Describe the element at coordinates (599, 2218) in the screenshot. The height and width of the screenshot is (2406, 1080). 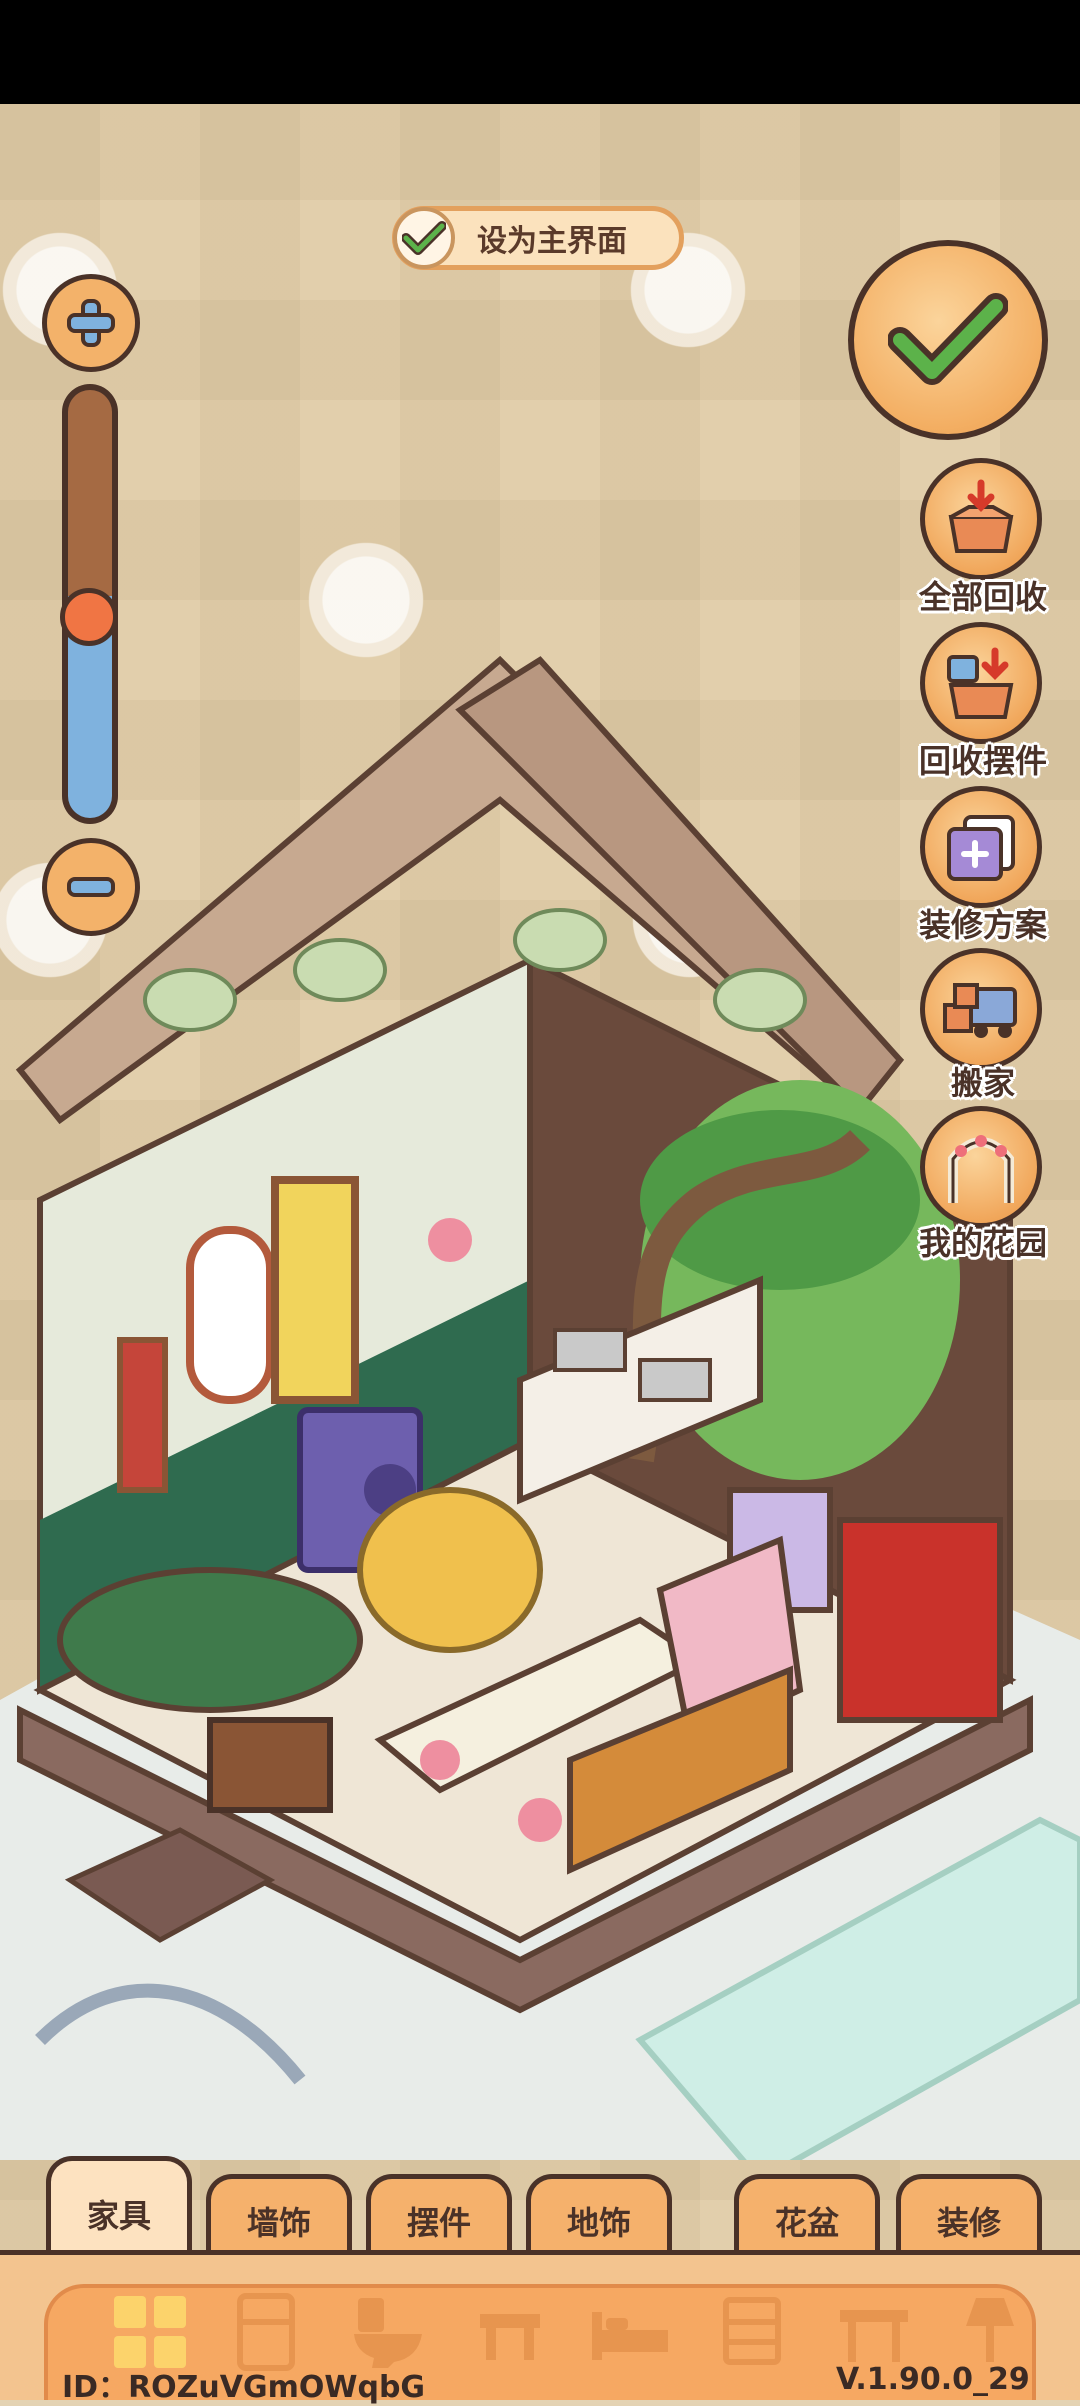
I see `tab-floor-decor: 地饰` at that location.